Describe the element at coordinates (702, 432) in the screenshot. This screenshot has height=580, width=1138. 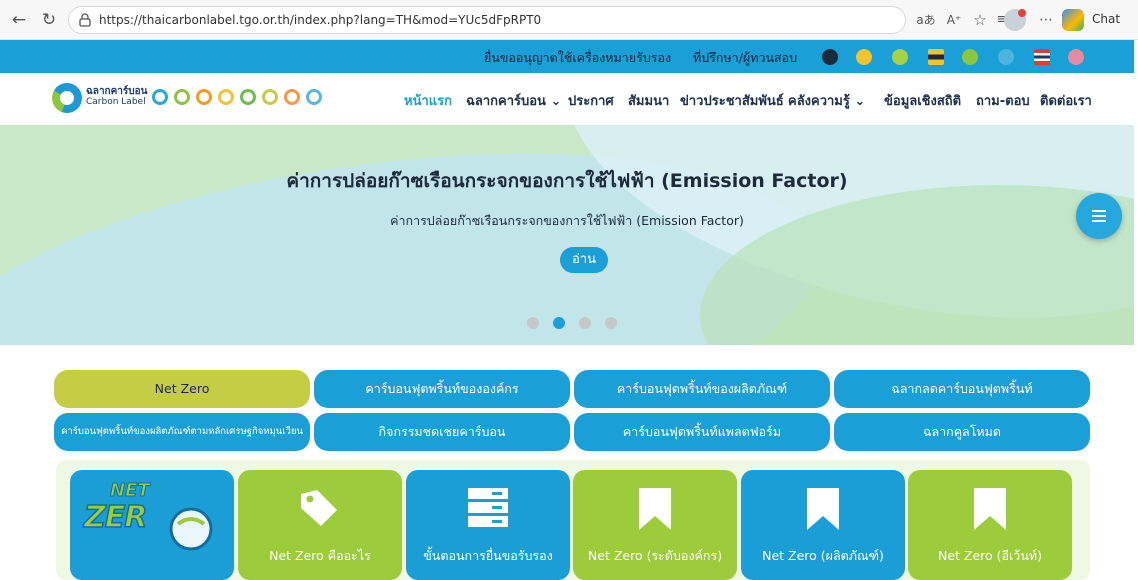
I see `category-cf-platform: คาร์บอนฟุตพริ้นท์แพลตฟอร์ม` at that location.